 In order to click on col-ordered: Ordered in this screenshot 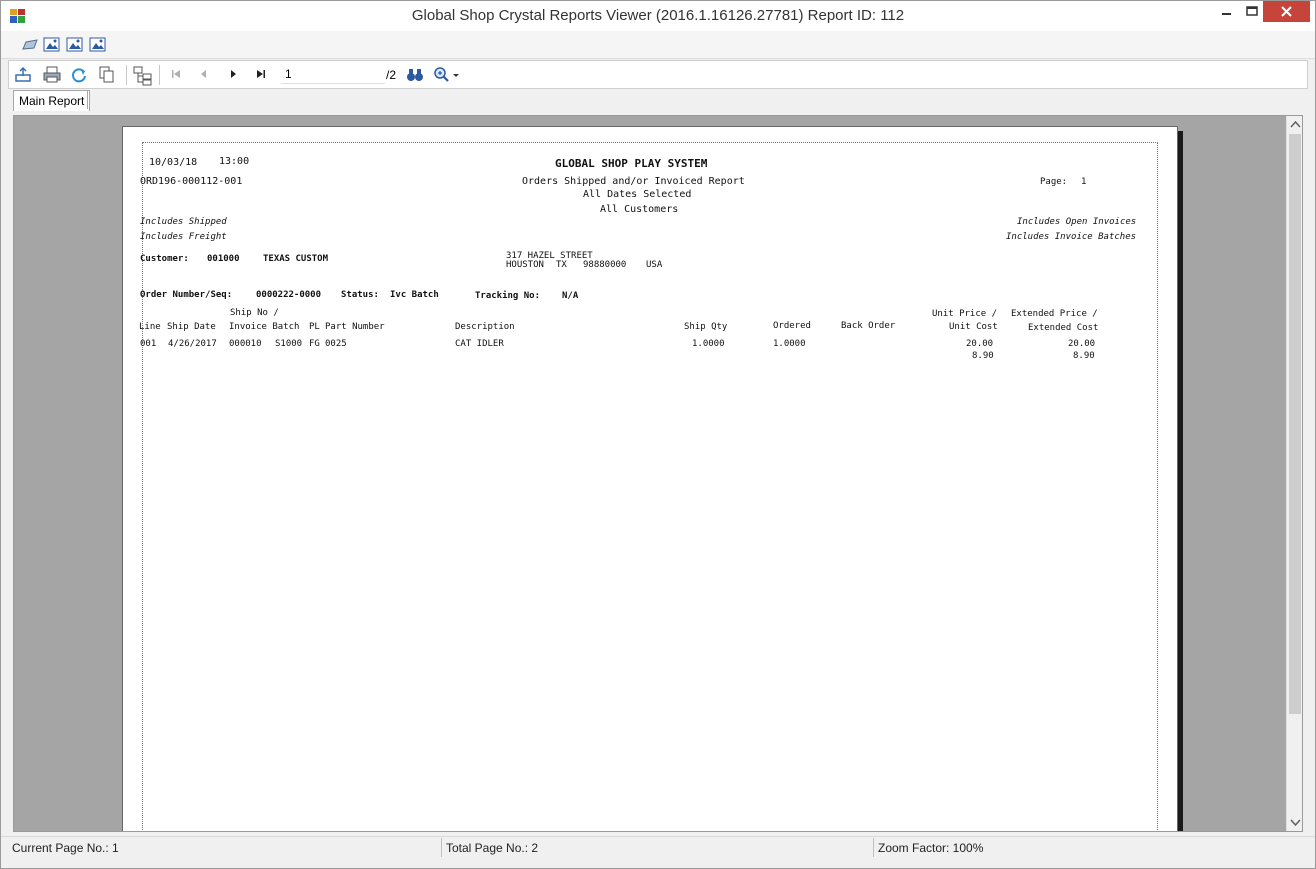, I will do `click(792, 326)`.